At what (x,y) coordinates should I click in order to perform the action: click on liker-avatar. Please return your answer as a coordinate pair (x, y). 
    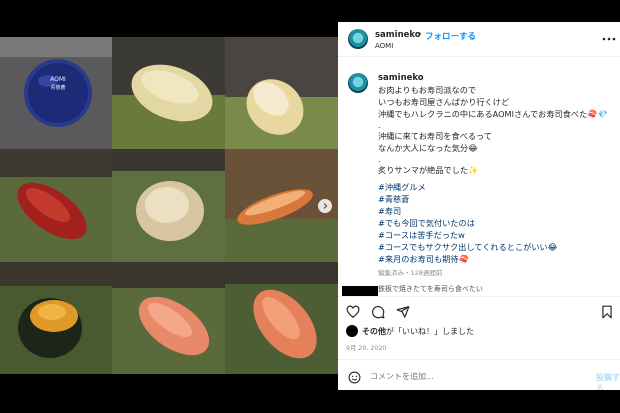
    Looking at the image, I should click on (352, 331).